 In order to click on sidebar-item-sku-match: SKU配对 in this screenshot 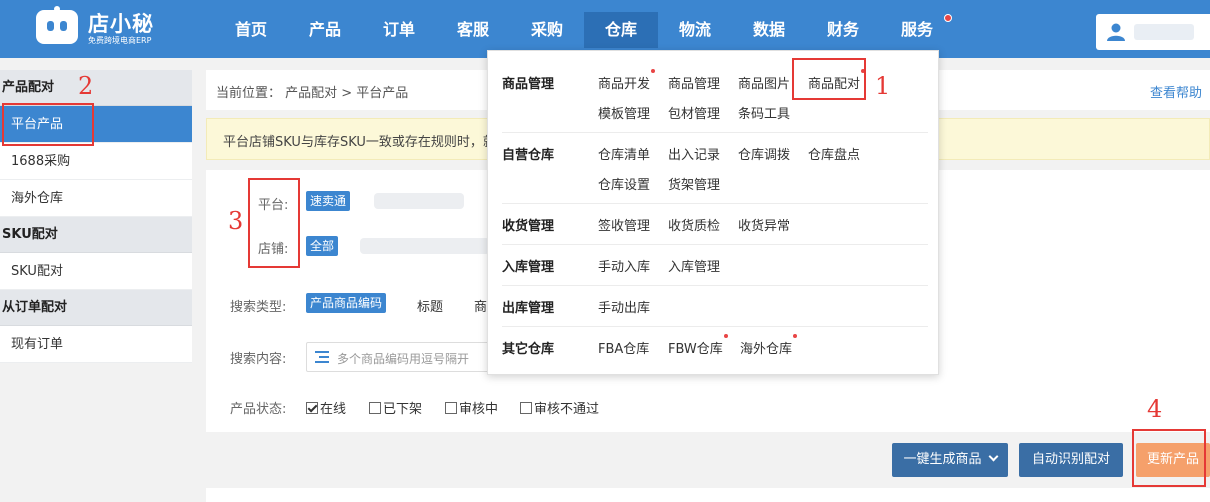, I will do `click(96, 271)`.